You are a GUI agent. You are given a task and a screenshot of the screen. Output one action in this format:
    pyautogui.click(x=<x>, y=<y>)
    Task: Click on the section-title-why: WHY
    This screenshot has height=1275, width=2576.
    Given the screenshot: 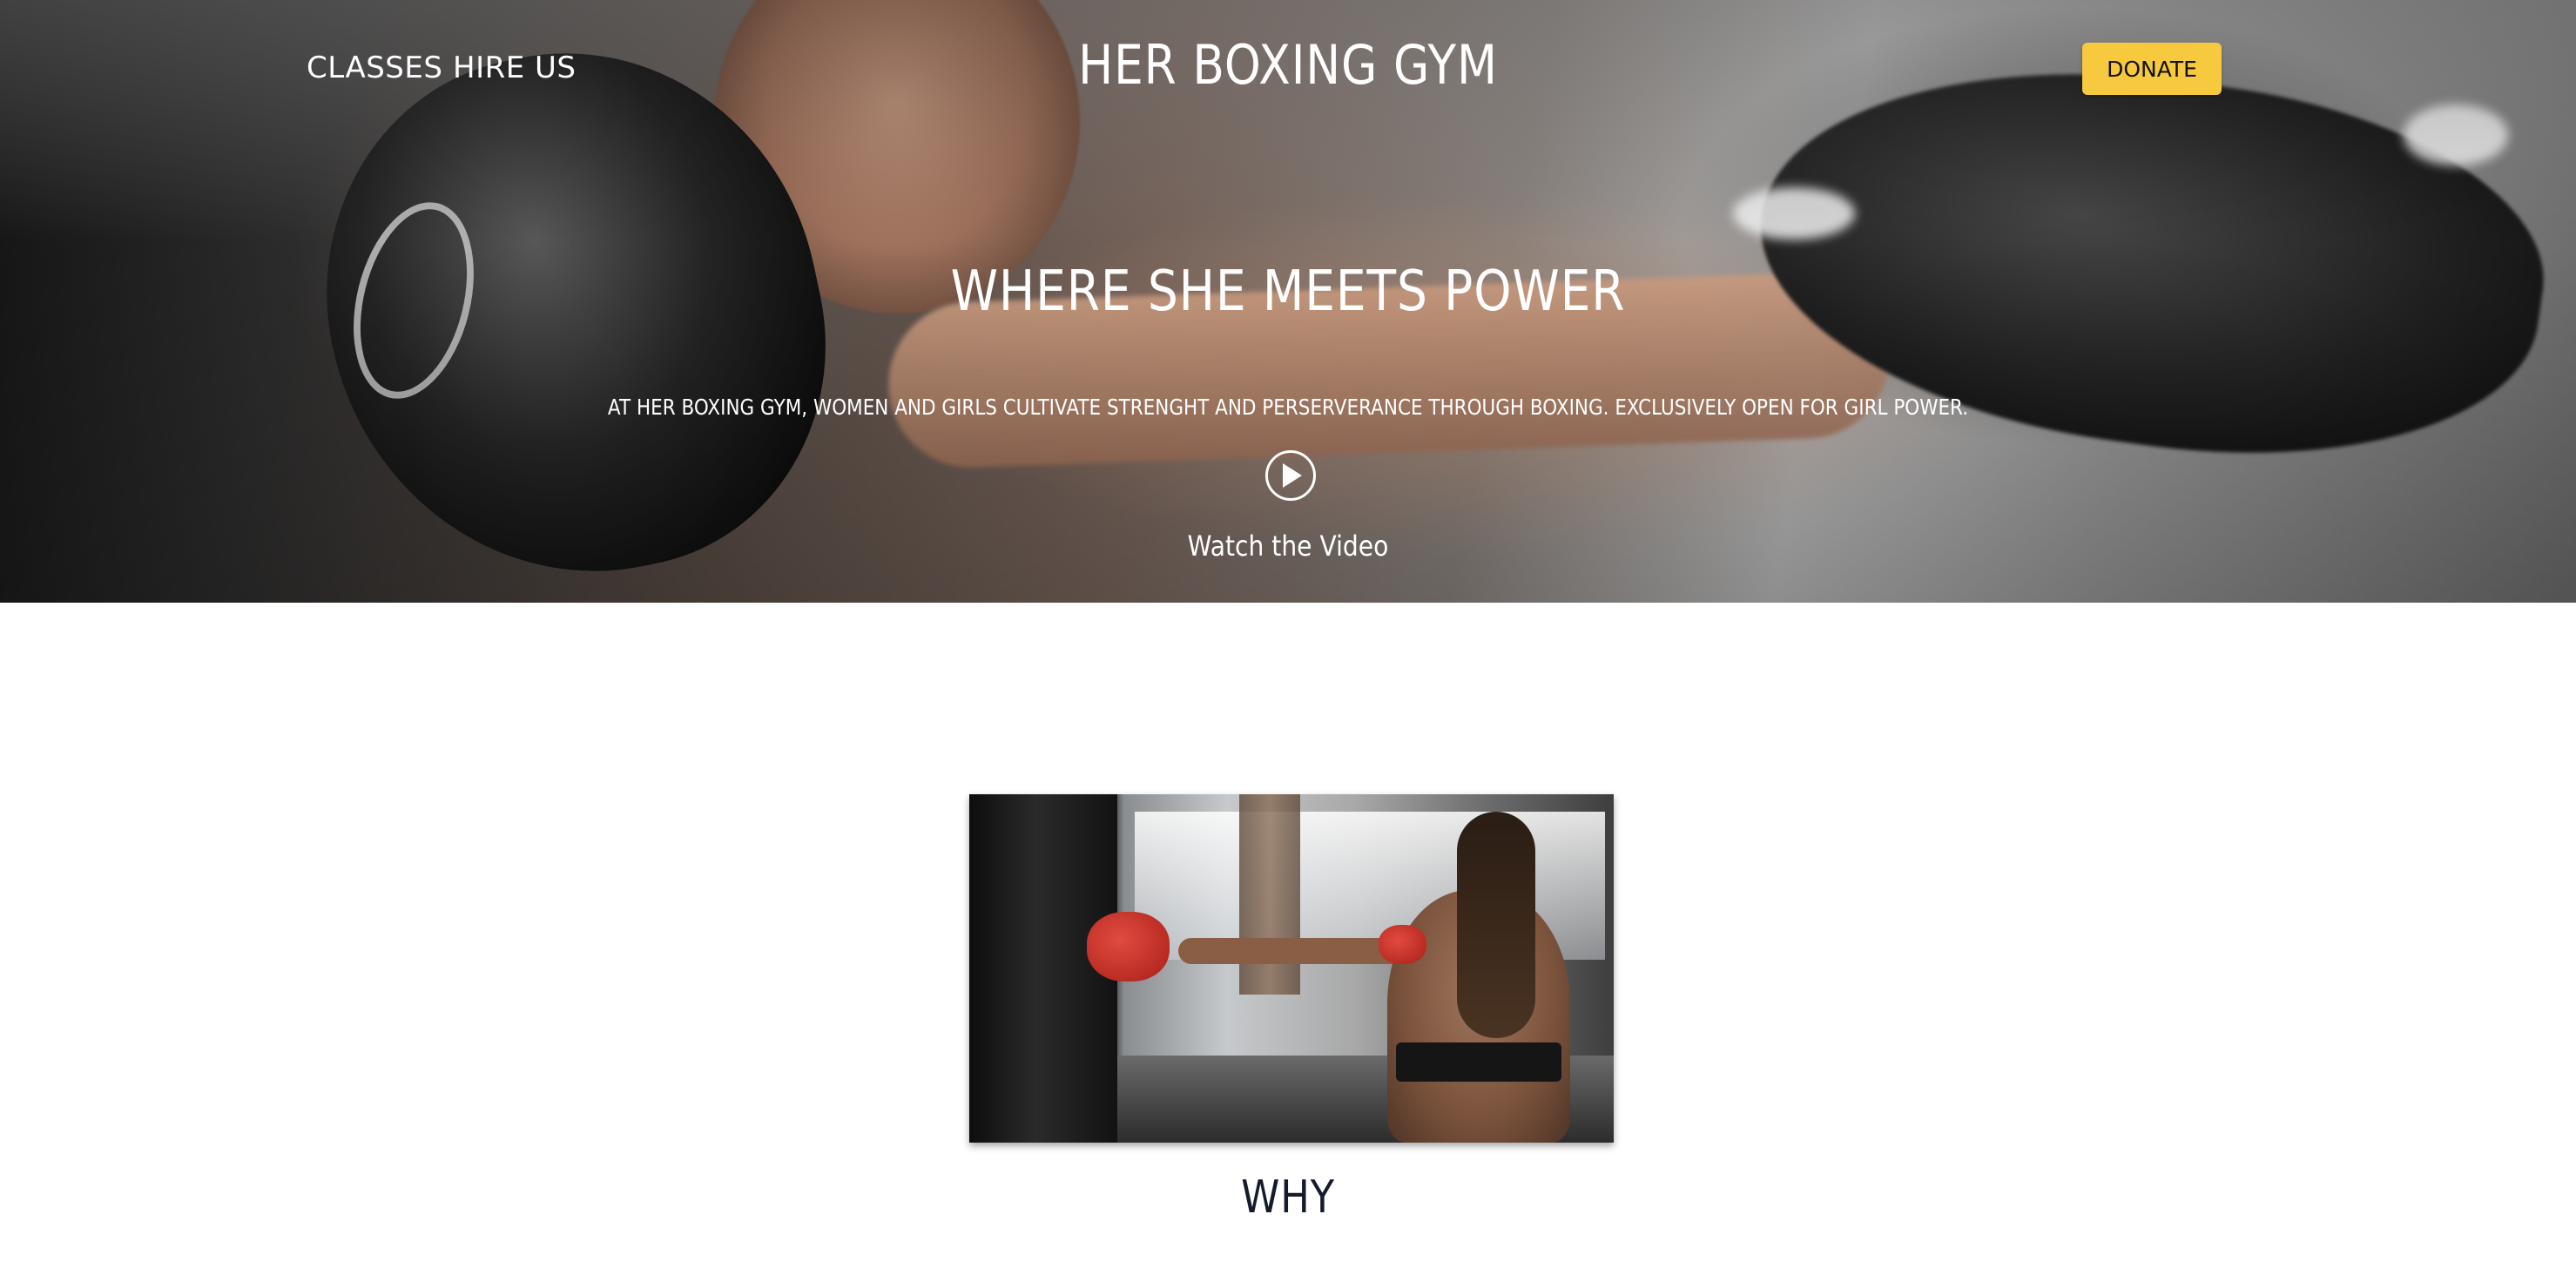 What is the action you would take?
    pyautogui.click(x=1288, y=1197)
    